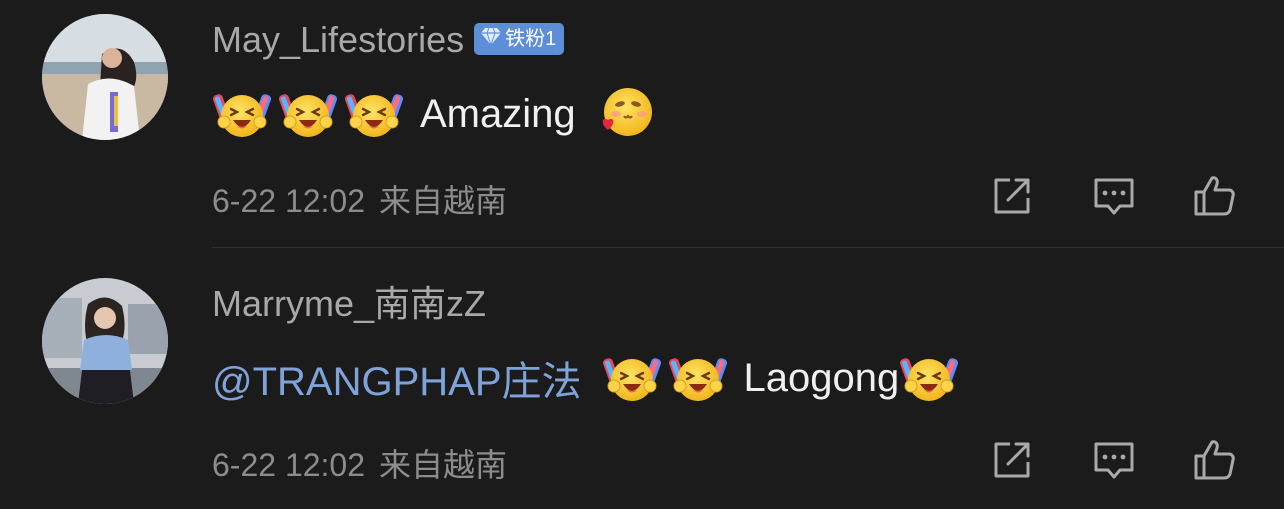 The width and height of the screenshot is (1284, 509). What do you see at coordinates (531, 39) in the screenshot?
I see `badge-label: 铁粉1` at bounding box center [531, 39].